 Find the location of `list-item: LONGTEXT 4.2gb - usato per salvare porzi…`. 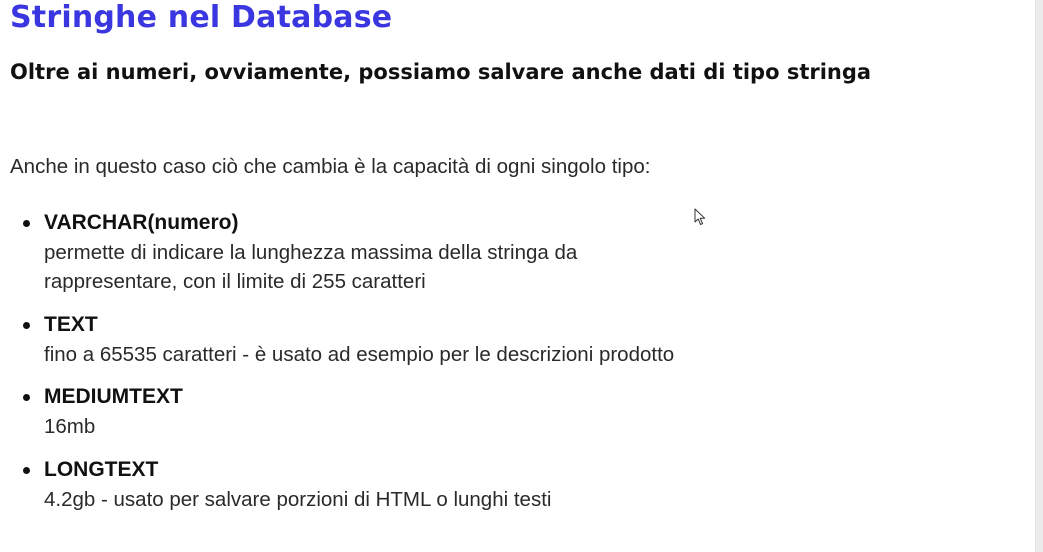

list-item: LONGTEXT 4.2gb - usato per salvare porzi… is located at coordinates (348, 484).